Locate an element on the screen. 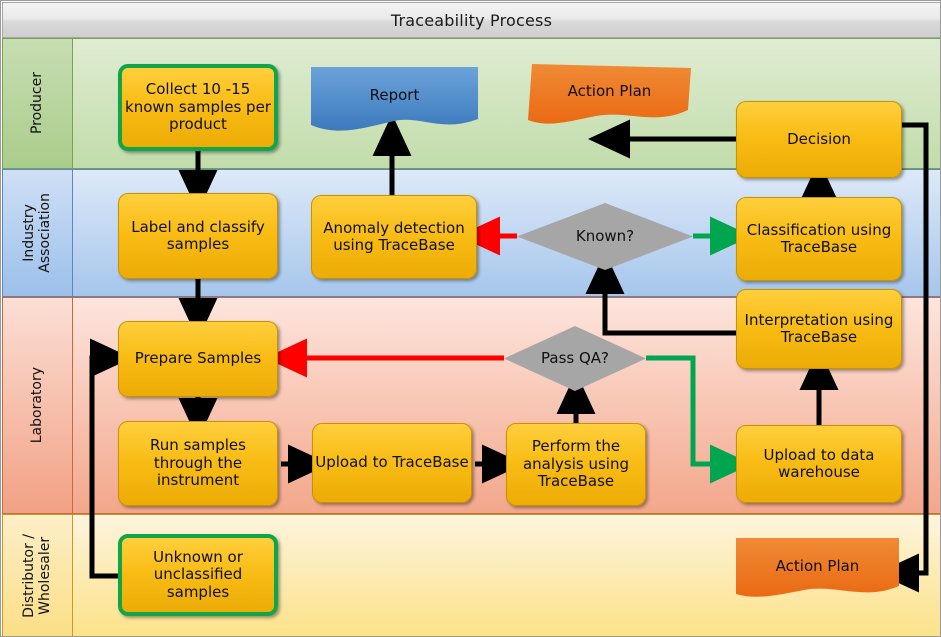 The height and width of the screenshot is (637, 941). swimlane-label-distributor-wholesaler: Distributor / Wholesaler is located at coordinates (37, 575).